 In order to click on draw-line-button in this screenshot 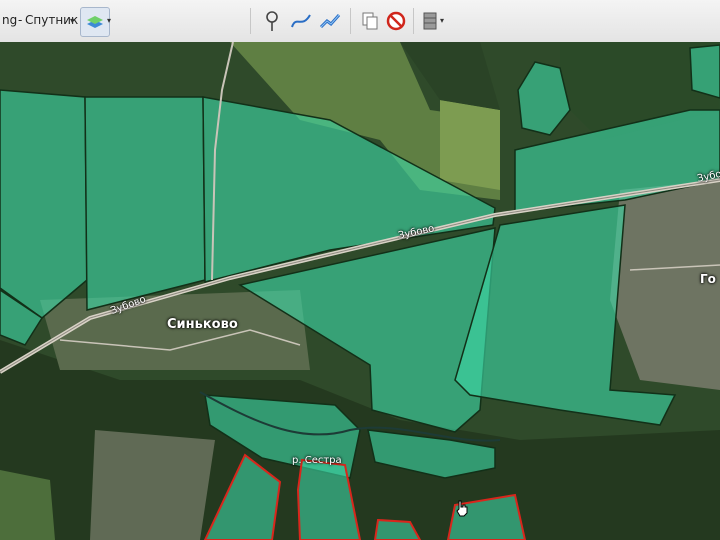, I will do `click(301, 21)`.